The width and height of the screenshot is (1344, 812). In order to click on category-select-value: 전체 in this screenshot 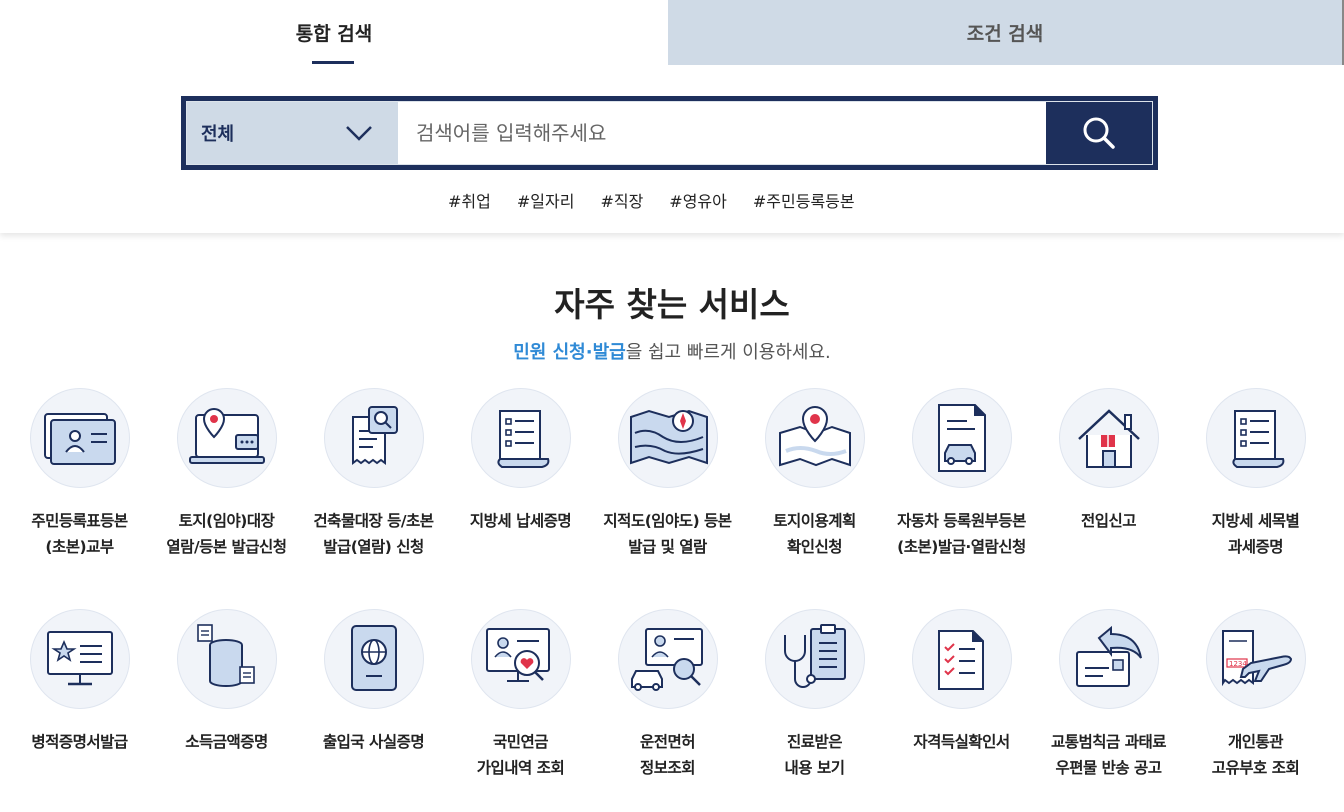, I will do `click(218, 134)`.